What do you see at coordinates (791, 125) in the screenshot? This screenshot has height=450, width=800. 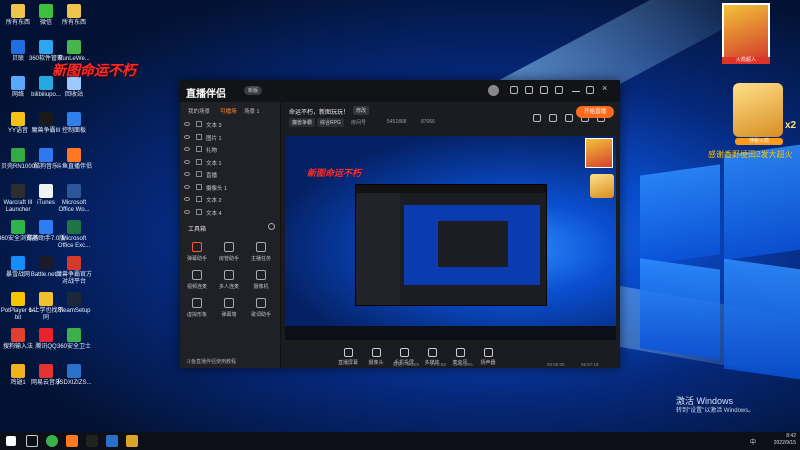 I see `gift-multiplier: x2` at bounding box center [791, 125].